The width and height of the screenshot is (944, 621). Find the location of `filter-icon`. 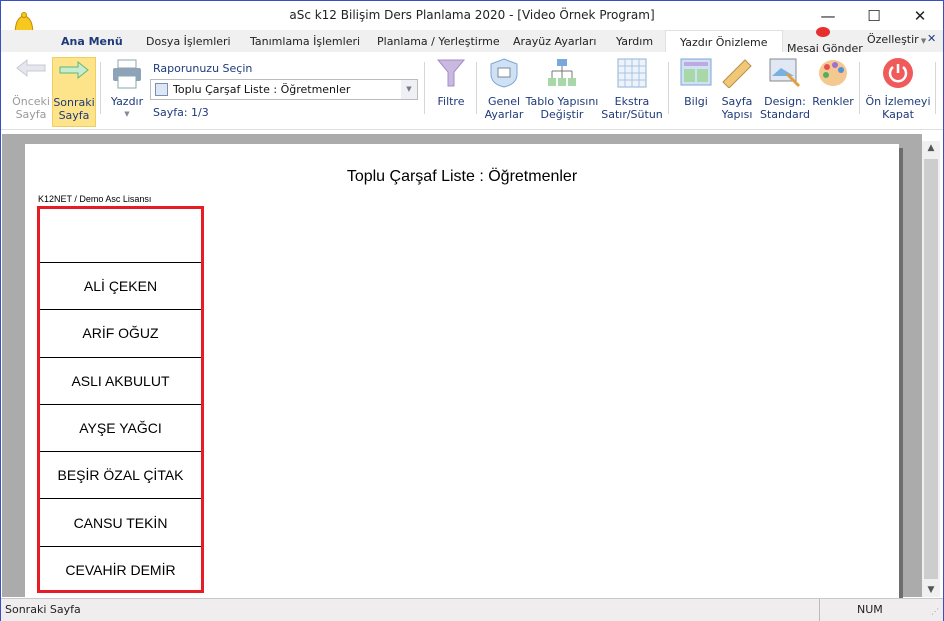

filter-icon is located at coordinates (451, 73).